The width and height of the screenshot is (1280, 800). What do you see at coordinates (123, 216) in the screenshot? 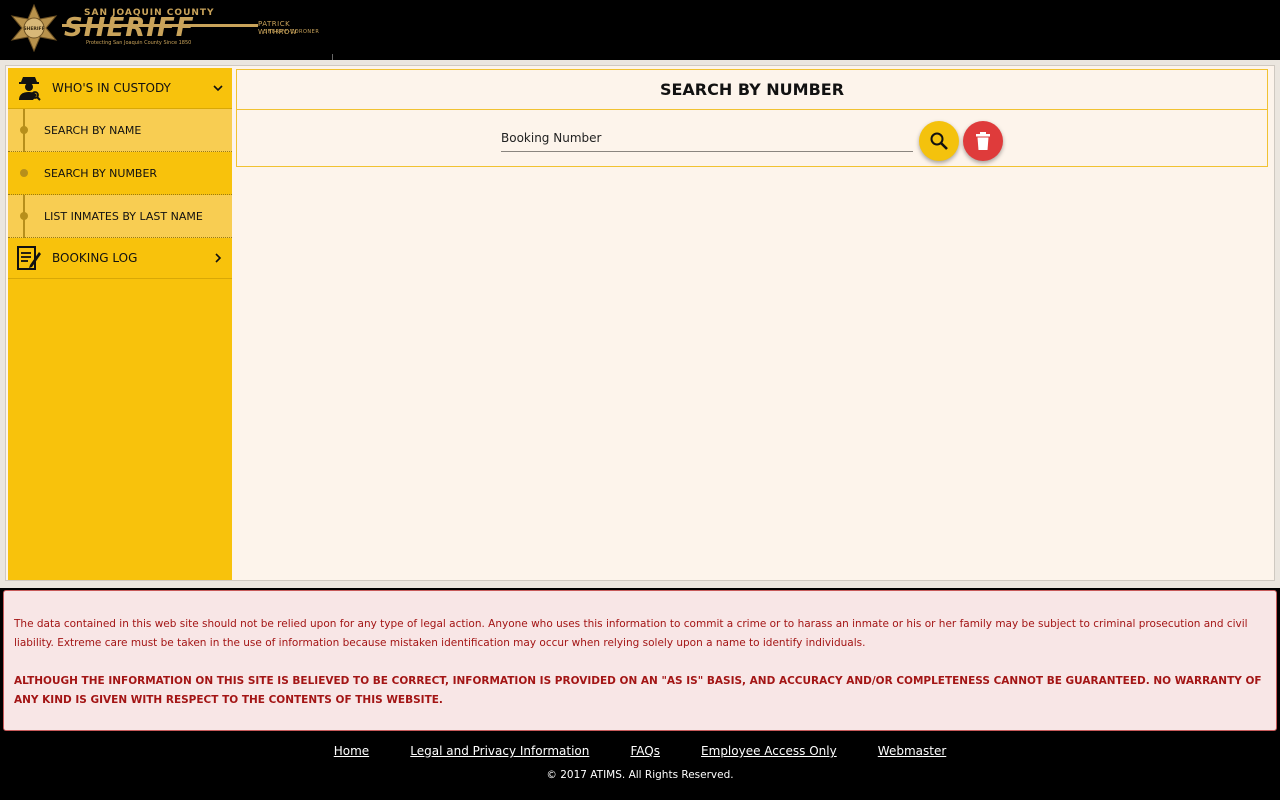
I see `sub-item-label: LIST INMATES BY LAST NAME` at bounding box center [123, 216].